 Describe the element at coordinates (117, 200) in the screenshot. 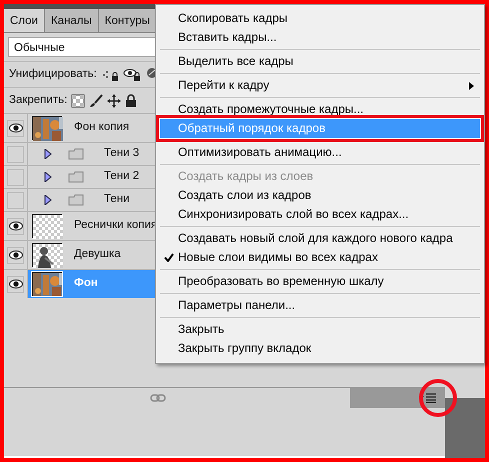

I see `layer-name: Тени` at that location.